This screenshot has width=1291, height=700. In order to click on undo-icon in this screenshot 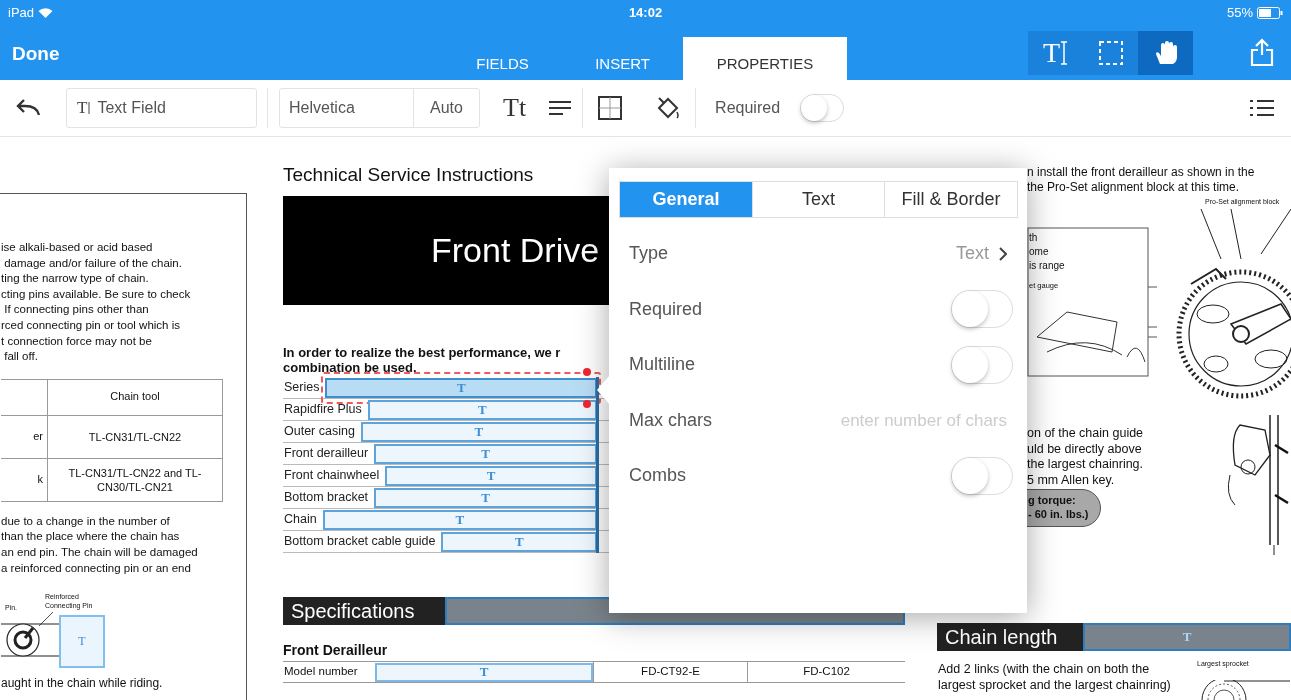, I will do `click(28, 108)`.